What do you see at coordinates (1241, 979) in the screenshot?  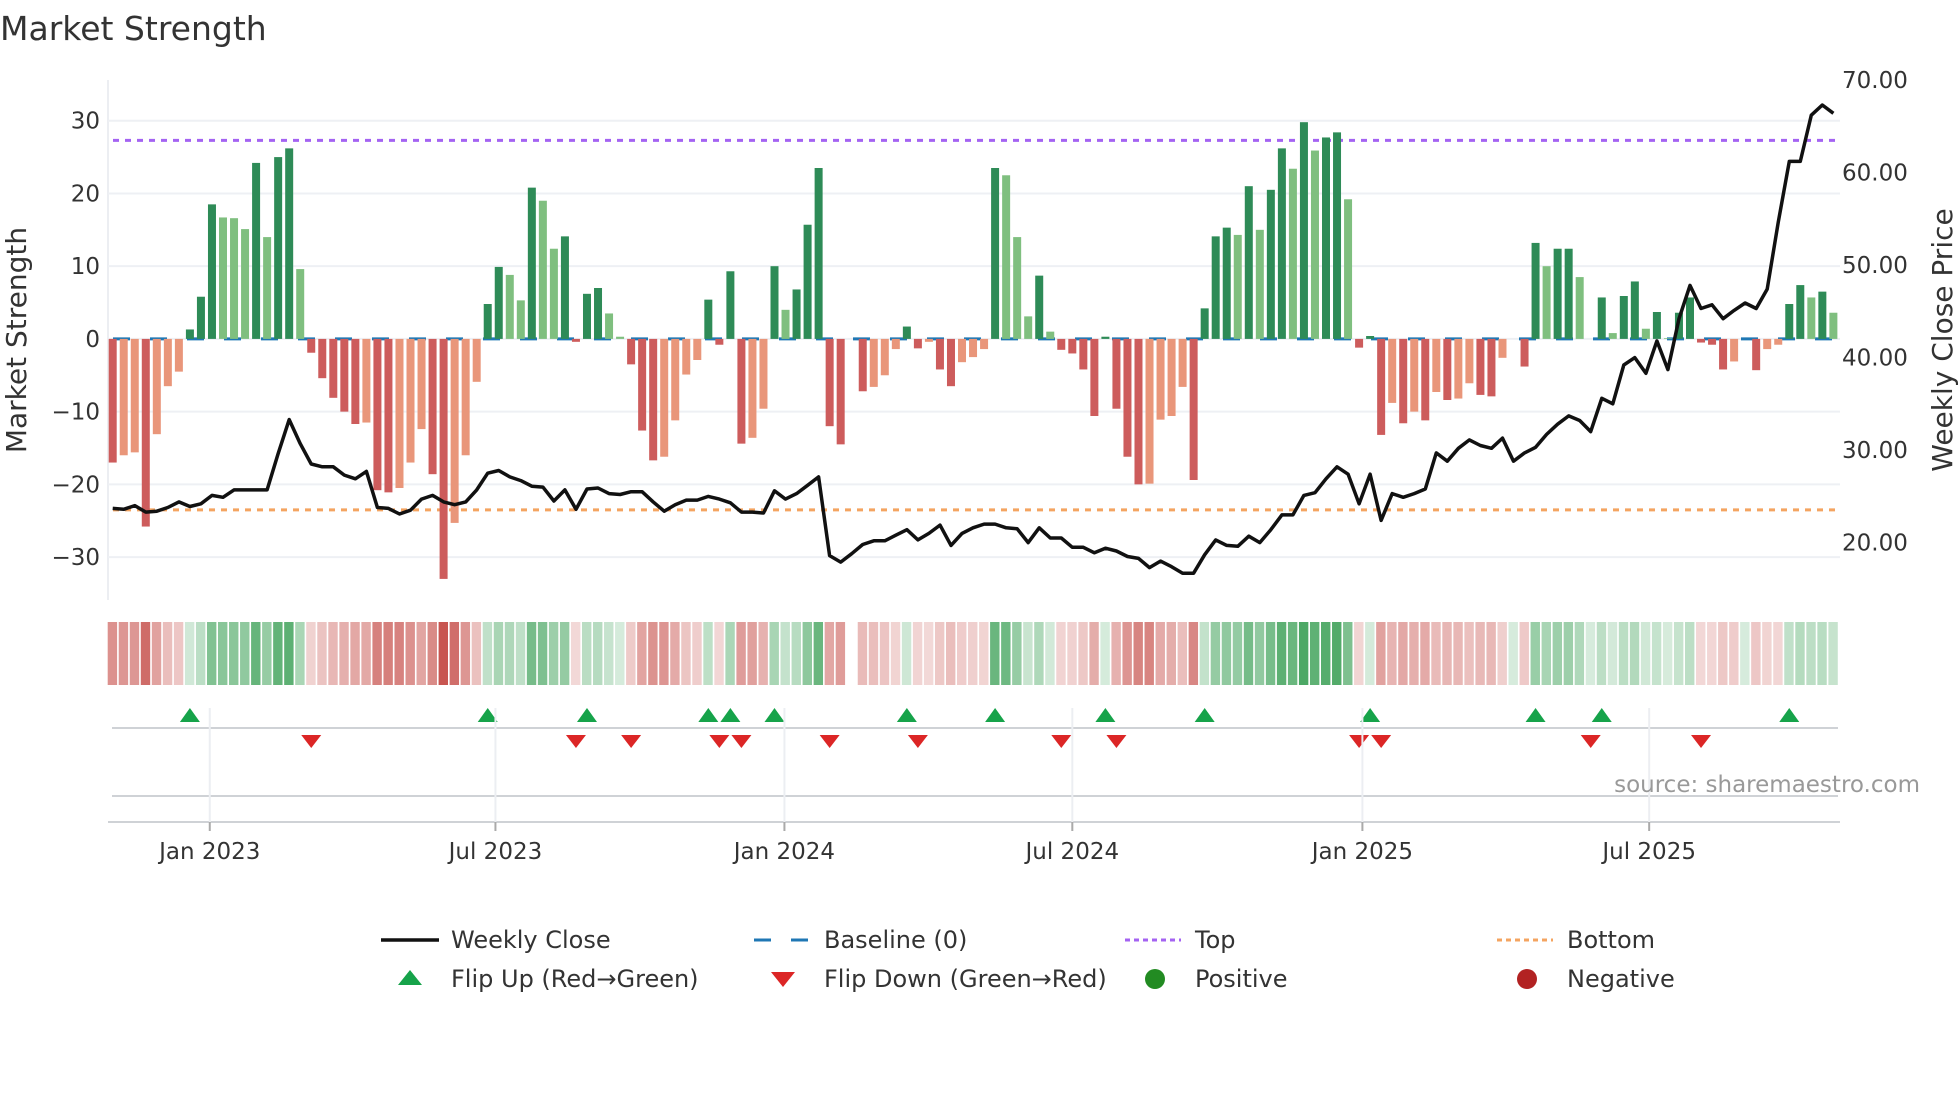 I see `legend-label: Positive` at bounding box center [1241, 979].